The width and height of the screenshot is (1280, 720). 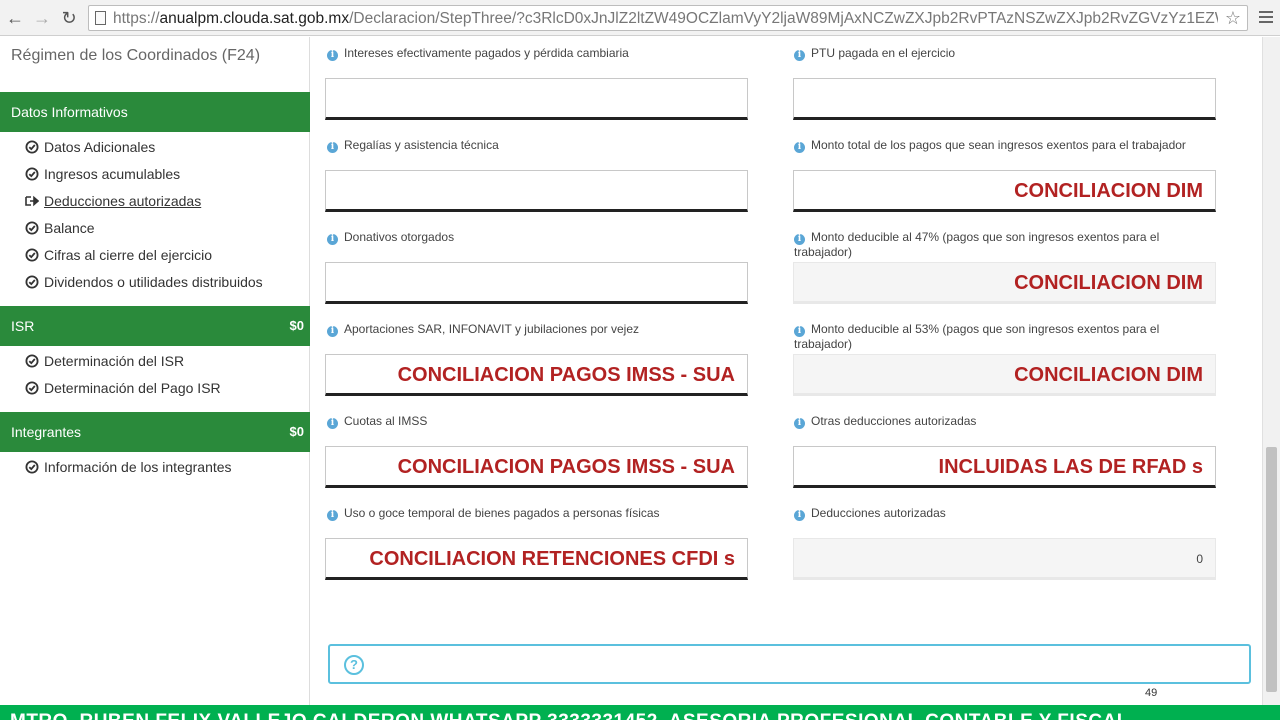 What do you see at coordinates (1004, 191) in the screenshot?
I see `monto-total-exentos-input: CONCILIACION DIM` at bounding box center [1004, 191].